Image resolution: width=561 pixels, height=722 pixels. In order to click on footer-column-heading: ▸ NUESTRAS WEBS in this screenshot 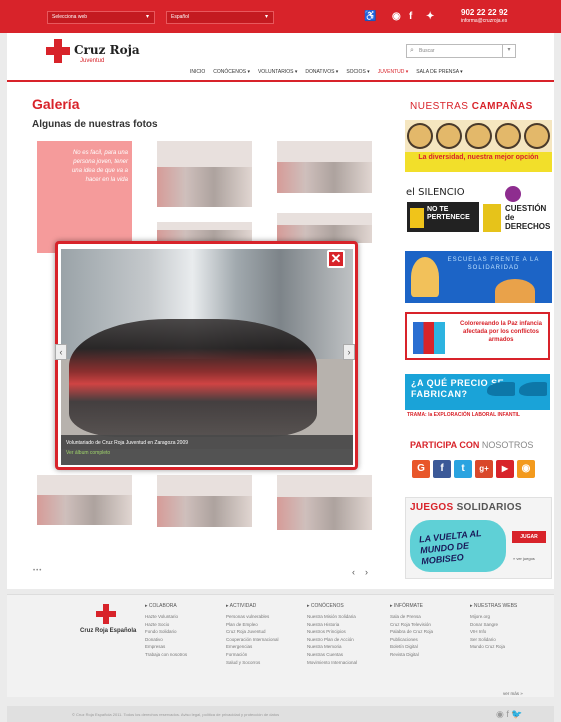, I will do `click(494, 606)`.